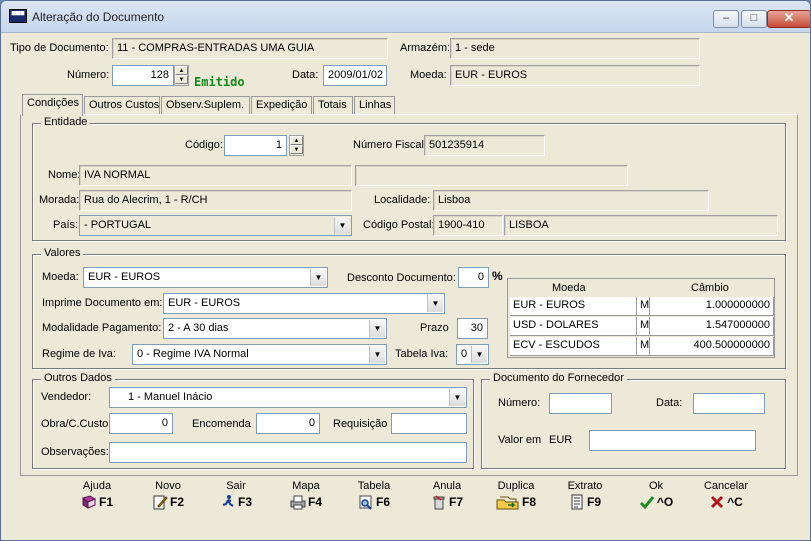  What do you see at coordinates (374, 500) in the screenshot?
I see `tabela-button: Tabela F6` at bounding box center [374, 500].